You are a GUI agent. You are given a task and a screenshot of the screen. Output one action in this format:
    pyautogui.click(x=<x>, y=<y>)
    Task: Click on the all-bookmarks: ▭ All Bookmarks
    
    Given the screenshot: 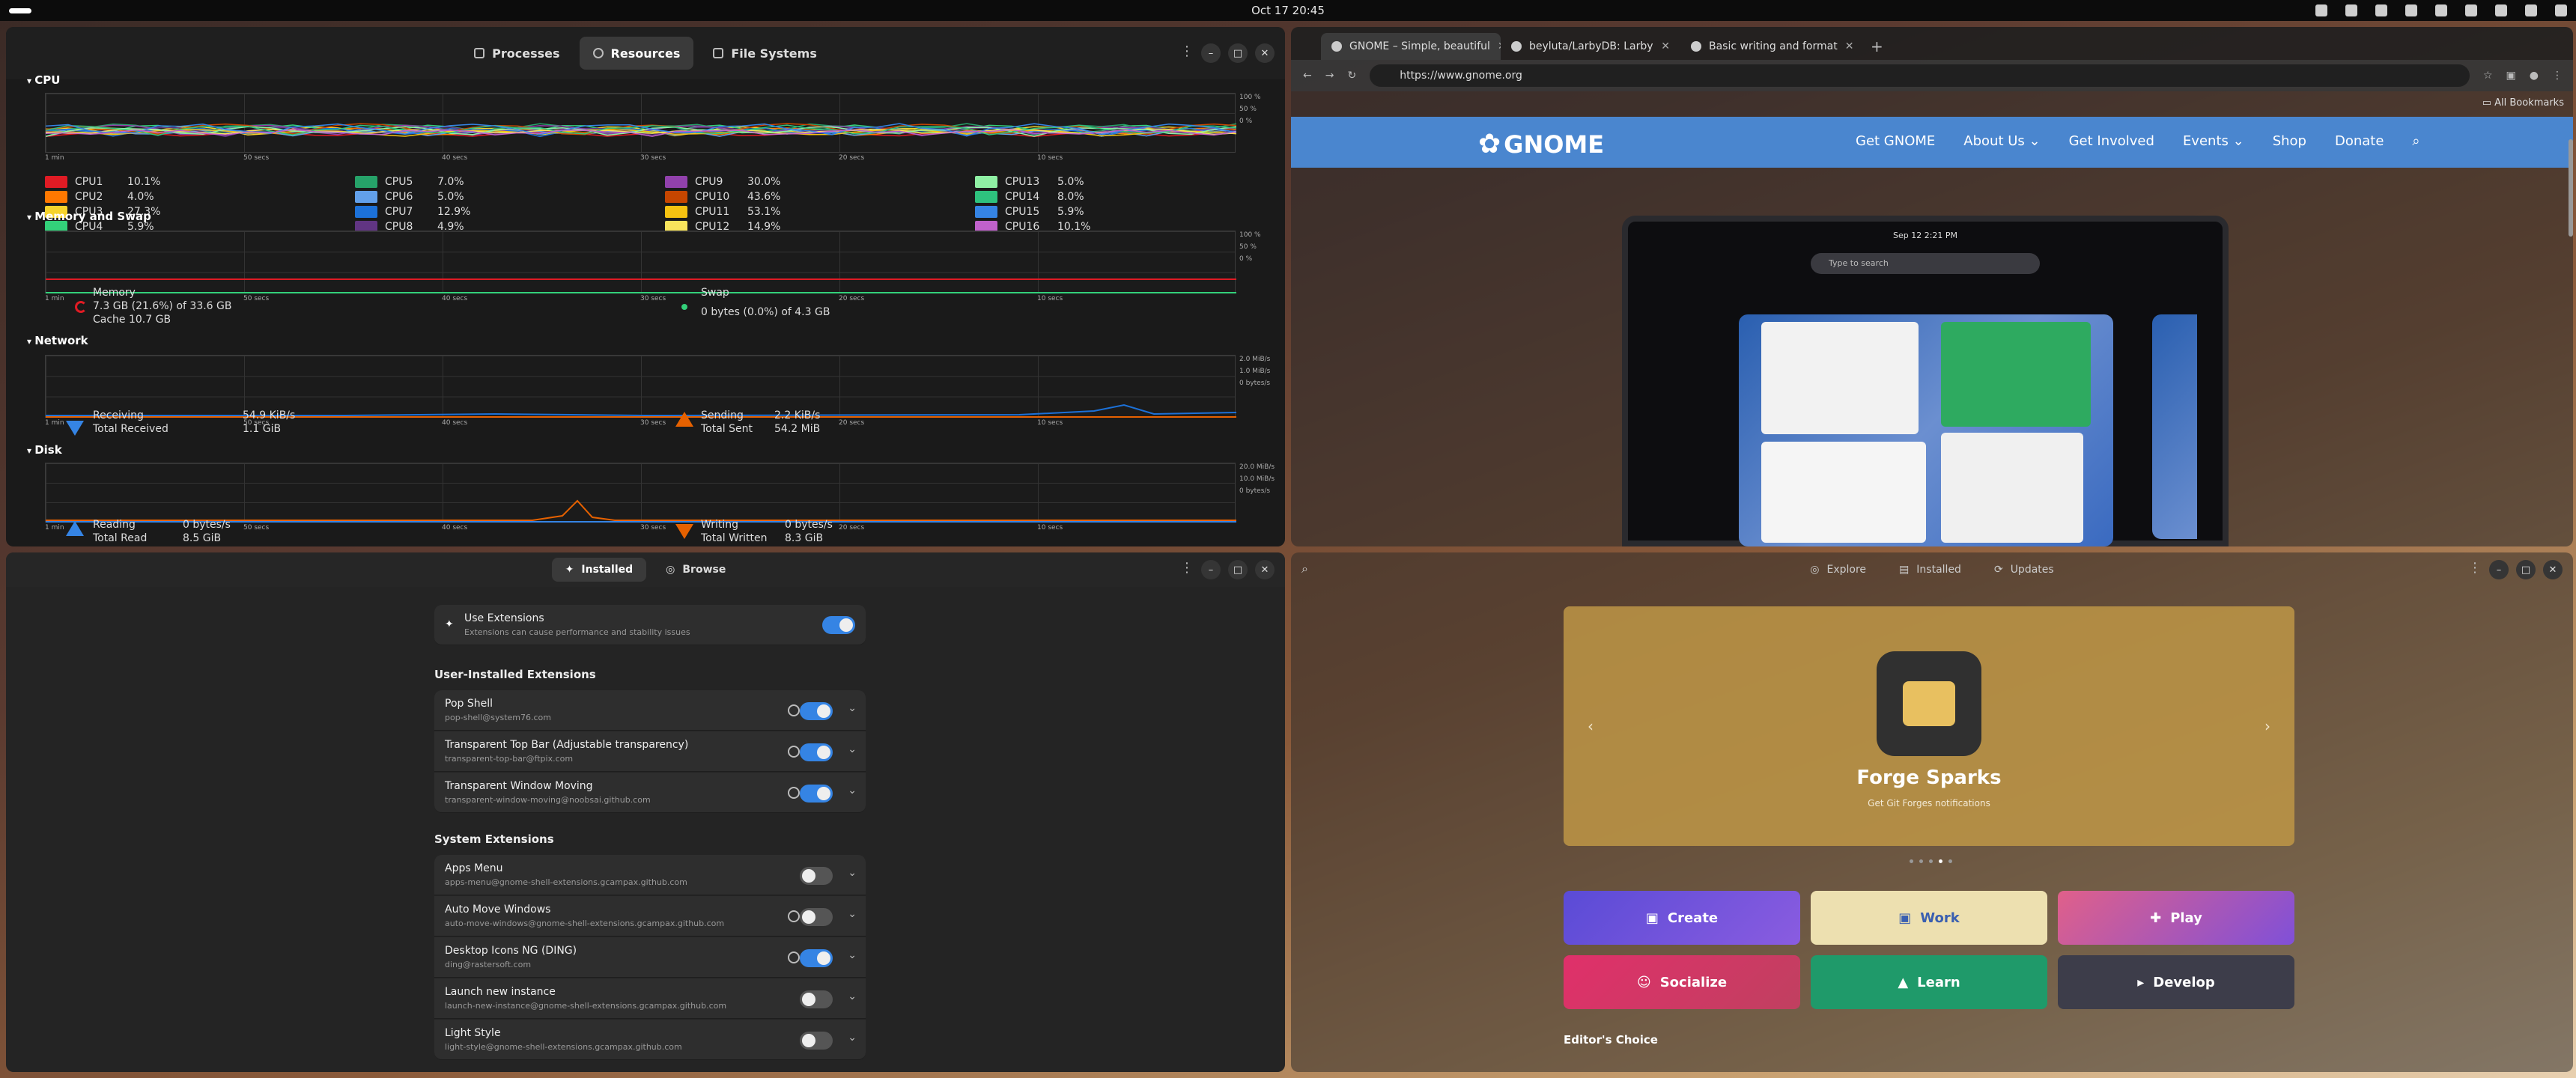 What is the action you would take?
    pyautogui.click(x=2523, y=103)
    